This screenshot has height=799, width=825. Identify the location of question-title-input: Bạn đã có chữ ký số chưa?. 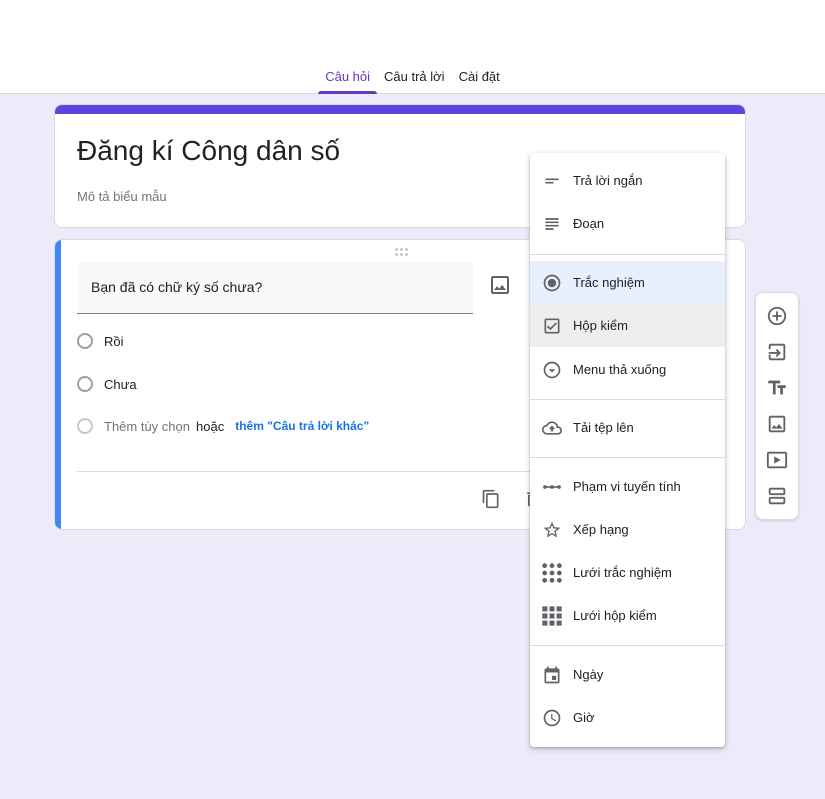
(275, 288).